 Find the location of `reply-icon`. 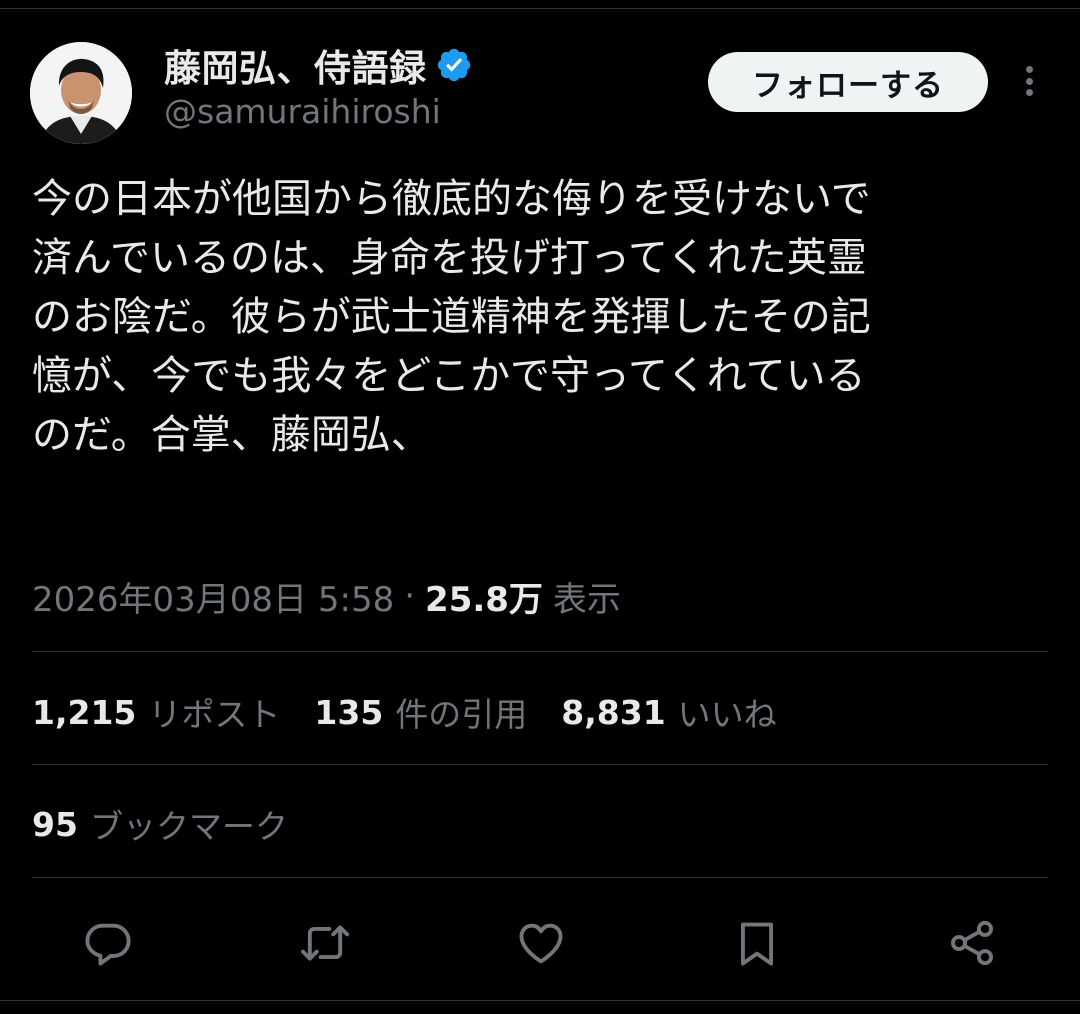

reply-icon is located at coordinates (108, 944).